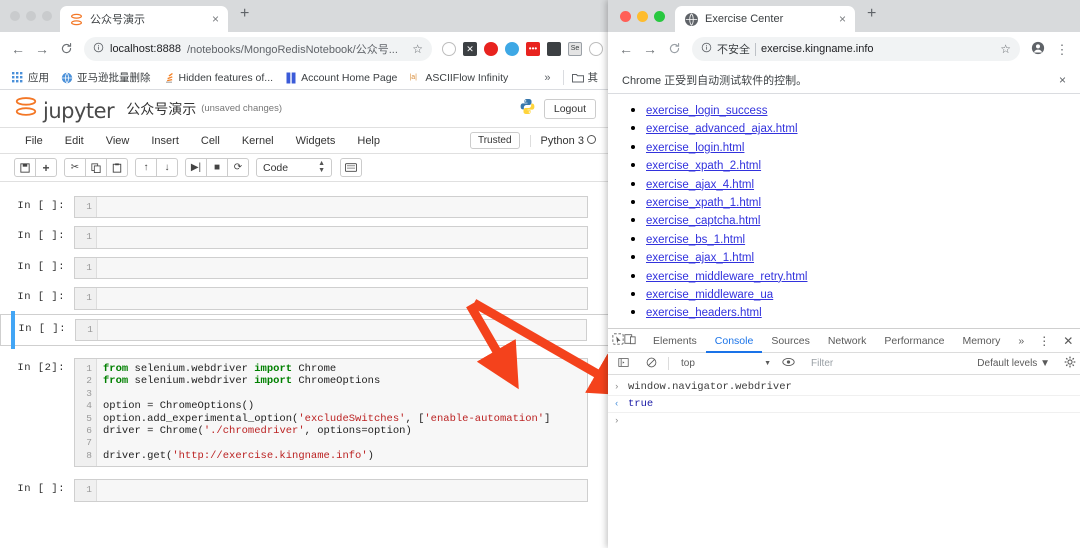 Image resolution: width=1080 pixels, height=548 pixels. What do you see at coordinates (765, 19) in the screenshot?
I see `browser-tab-exercise-center: Exercise Center ×` at bounding box center [765, 19].